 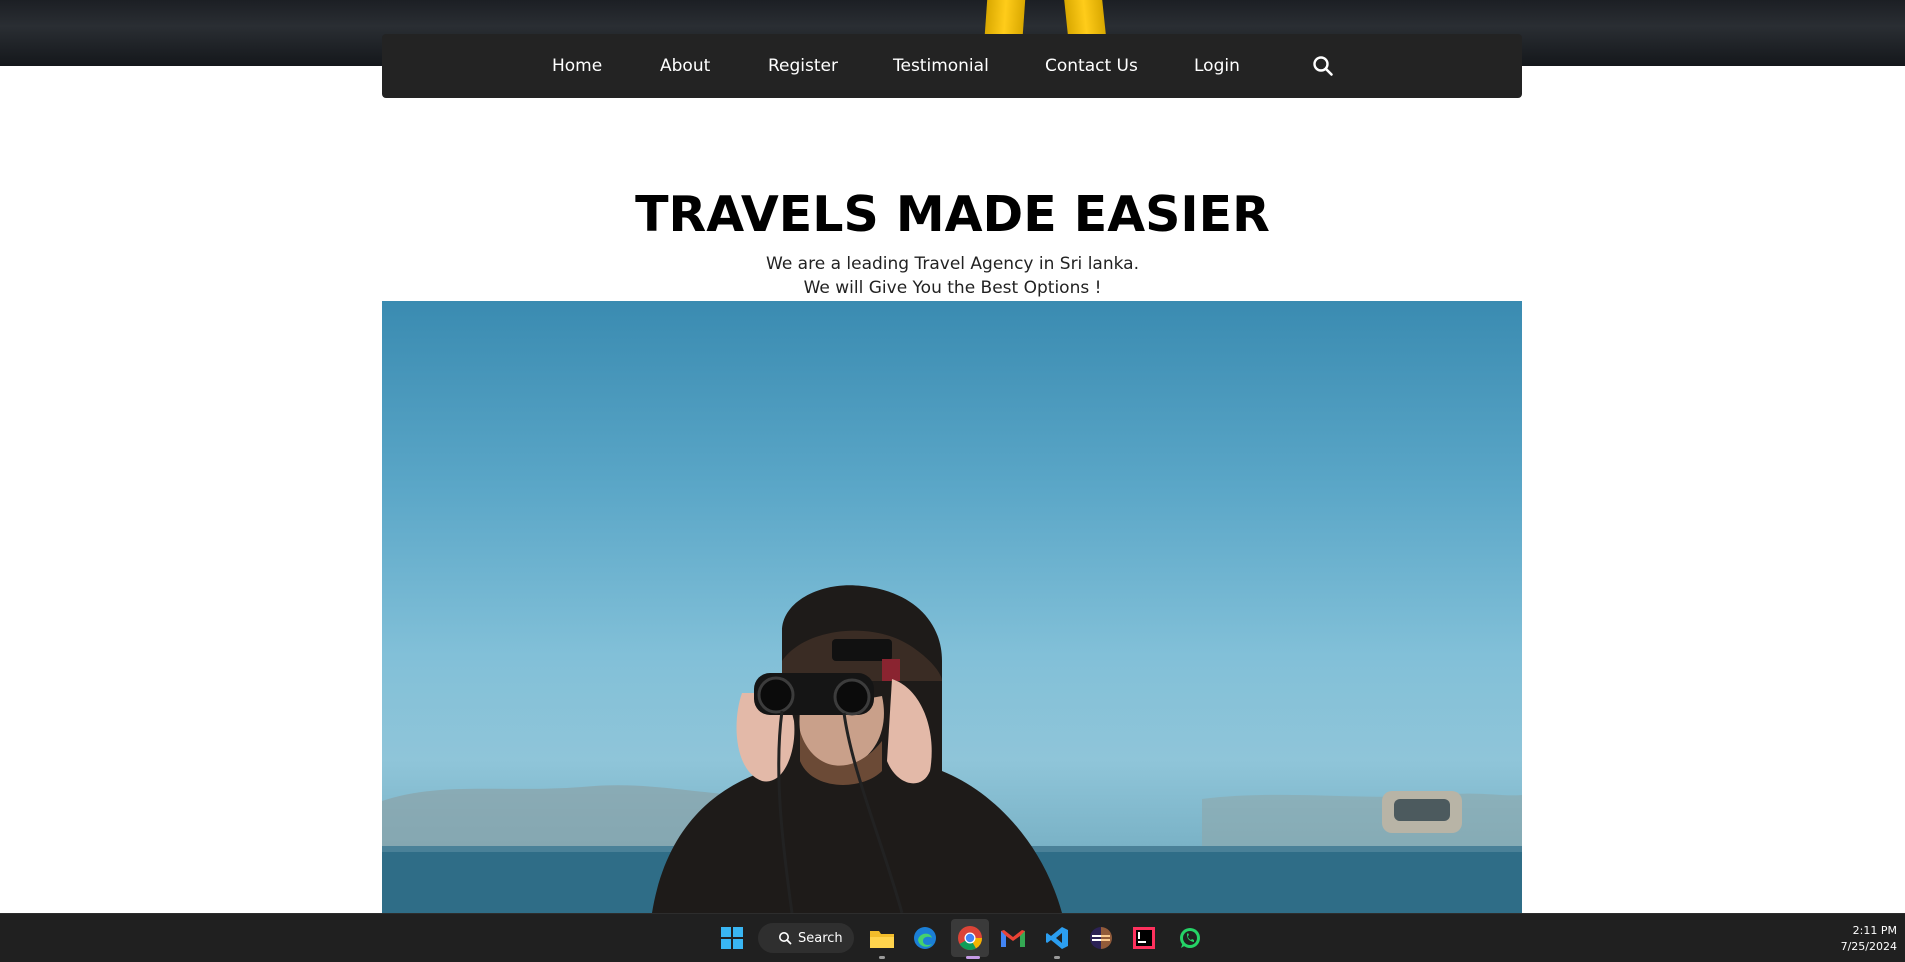 I want to click on nav-login-link: Login, so click(x=1217, y=66).